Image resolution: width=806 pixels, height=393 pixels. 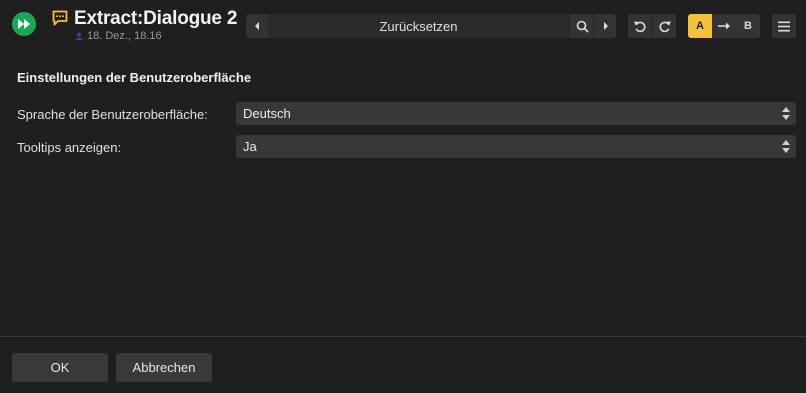 I want to click on arrow-right-icon, so click(x=724, y=26).